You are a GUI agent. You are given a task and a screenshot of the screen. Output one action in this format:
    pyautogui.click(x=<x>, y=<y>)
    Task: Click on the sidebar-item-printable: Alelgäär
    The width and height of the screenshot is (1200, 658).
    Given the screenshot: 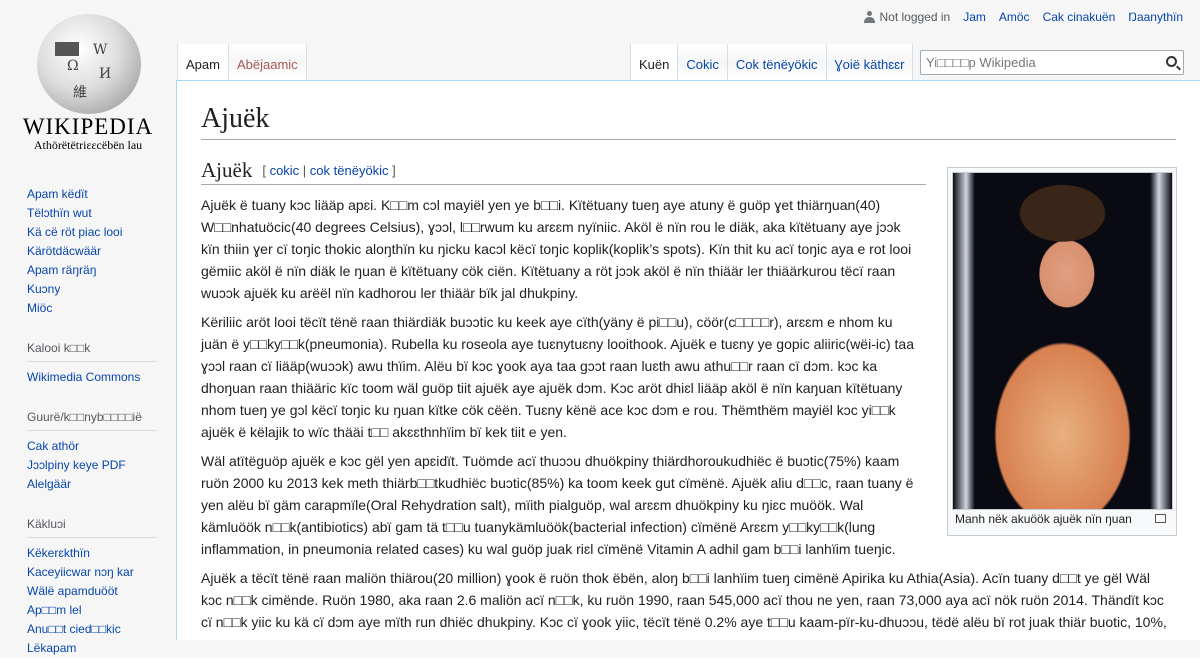 What is the action you would take?
    pyautogui.click(x=92, y=484)
    